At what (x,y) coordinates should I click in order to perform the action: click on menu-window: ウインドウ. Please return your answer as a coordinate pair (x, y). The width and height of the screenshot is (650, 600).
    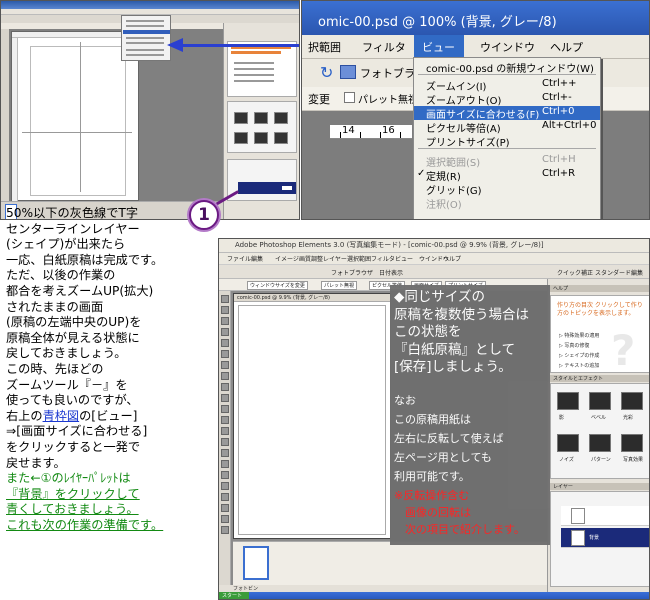
    Looking at the image, I should click on (507, 47).